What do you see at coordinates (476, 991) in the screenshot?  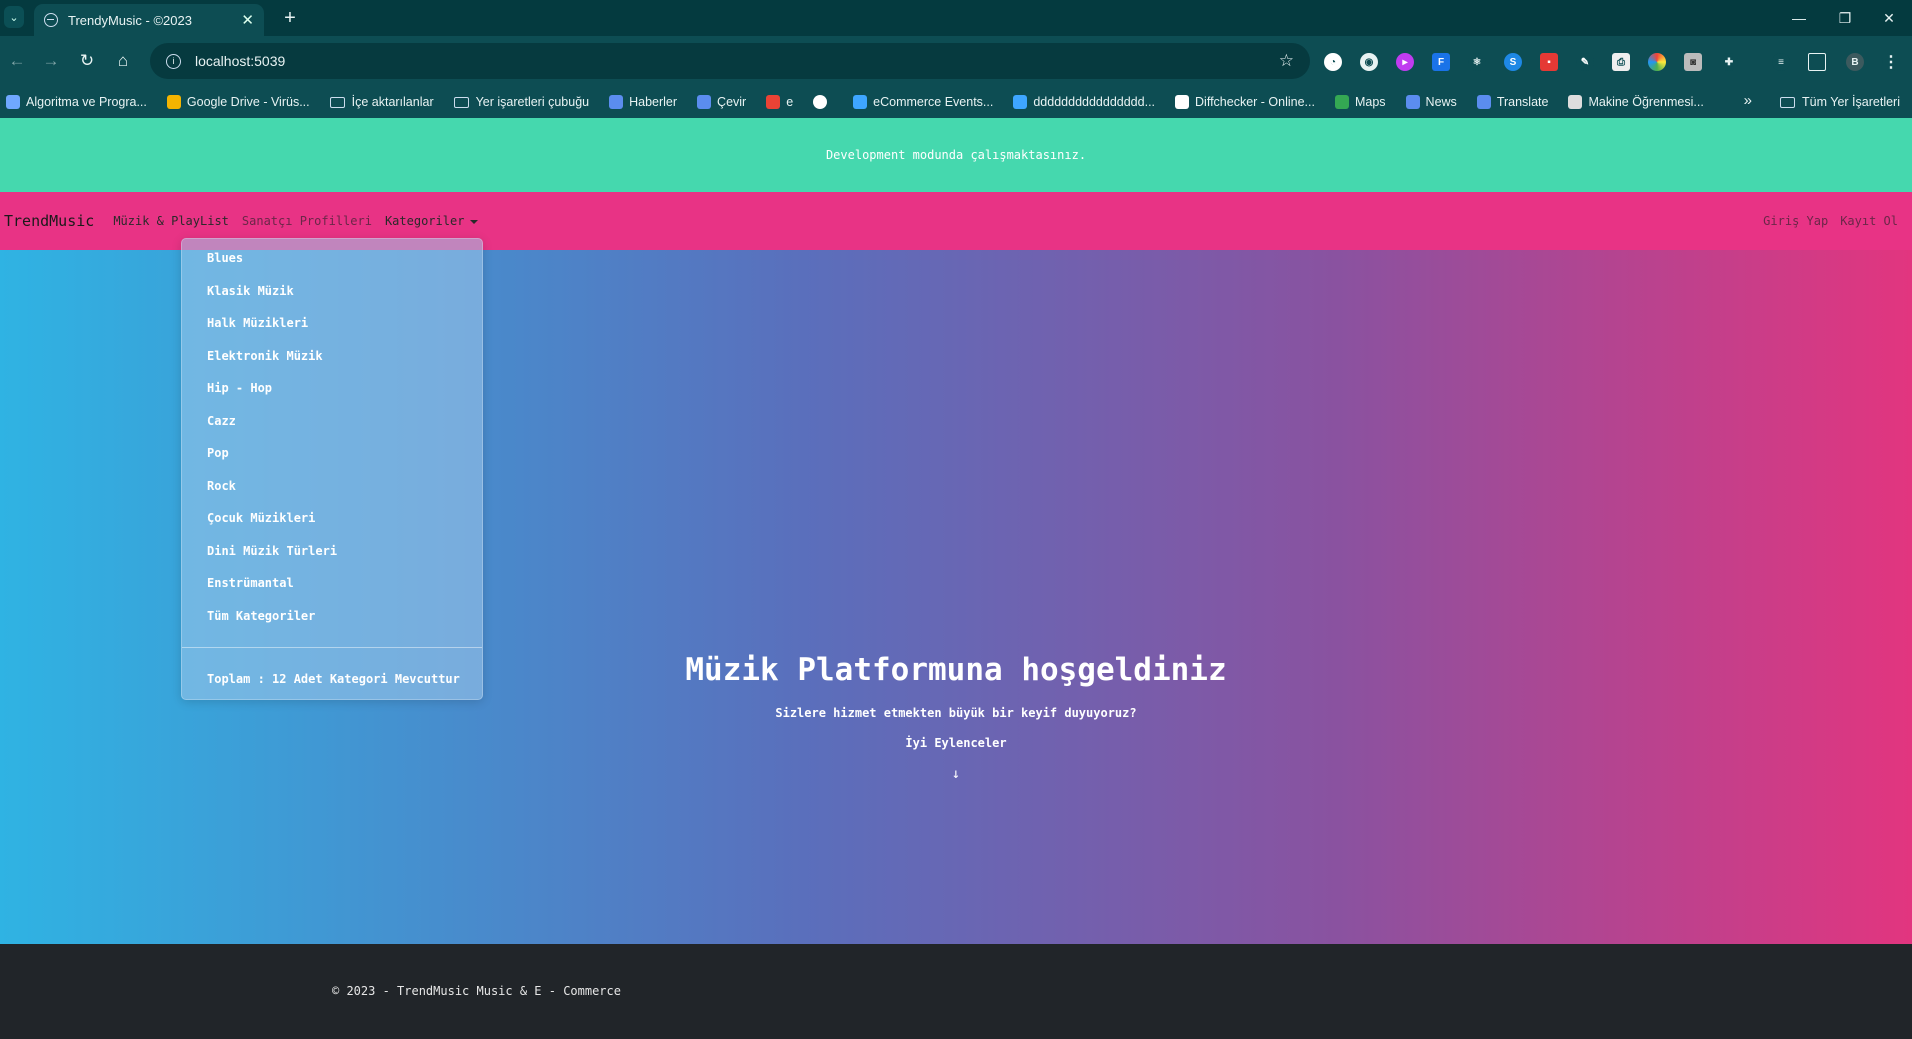 I see `footer-copyright: © 2023 - TrendMusic Music & E - Commerce` at bounding box center [476, 991].